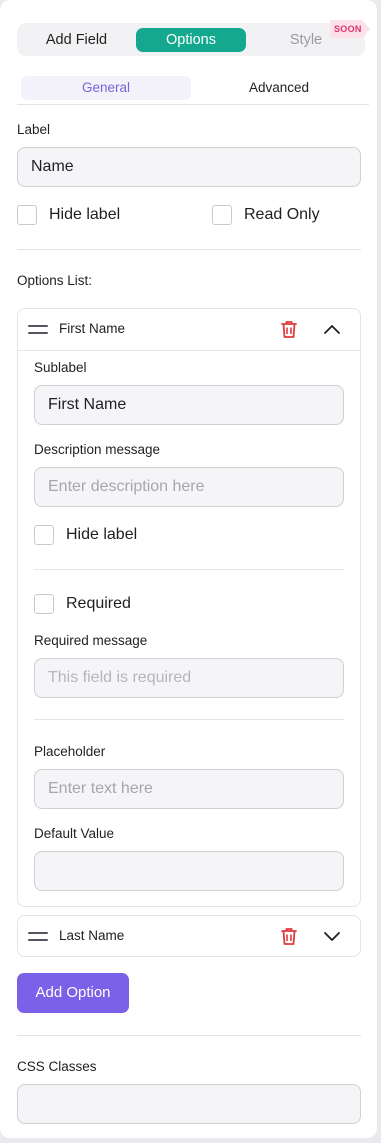  I want to click on option-title: Last Name, so click(92, 935).